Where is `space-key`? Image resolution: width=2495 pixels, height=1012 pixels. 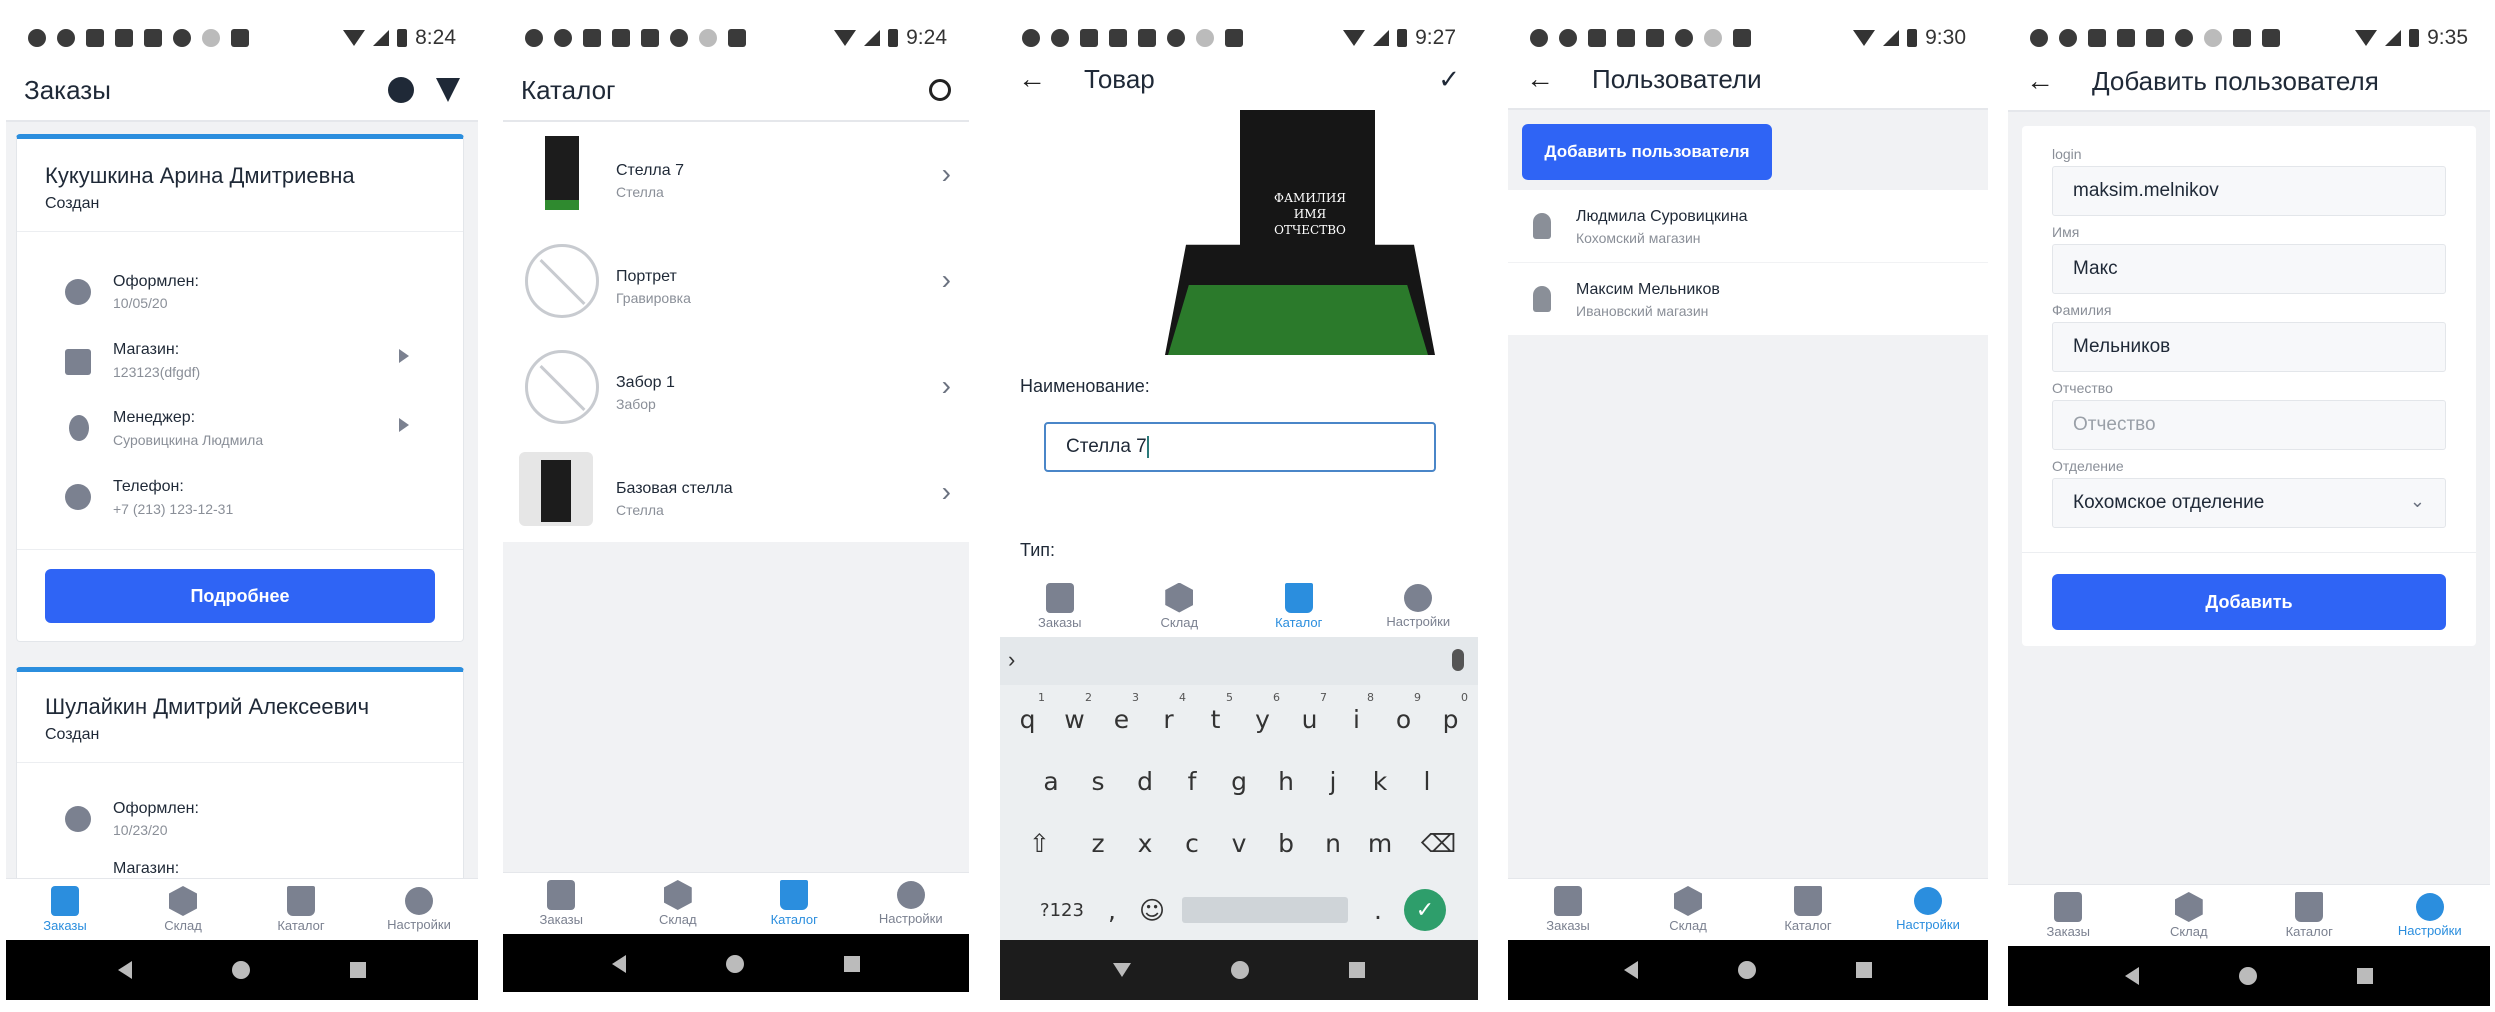 space-key is located at coordinates (1265, 910).